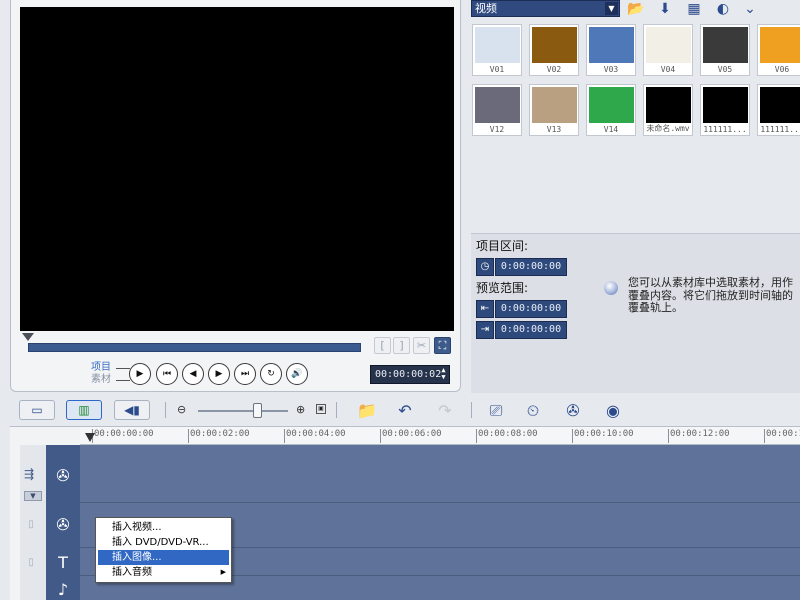 The image size is (800, 600). What do you see at coordinates (485, 309) in the screenshot?
I see `range-start-icon: ⇤` at bounding box center [485, 309].